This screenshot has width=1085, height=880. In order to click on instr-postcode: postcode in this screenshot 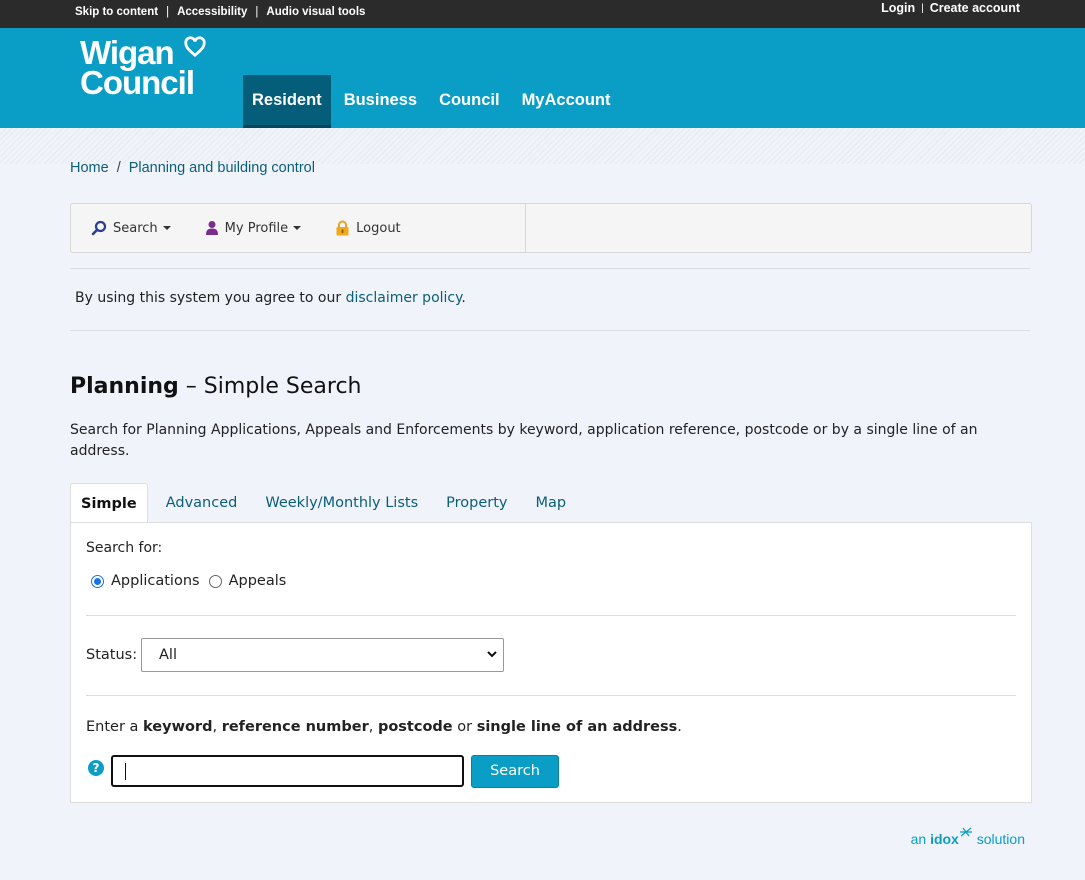, I will do `click(415, 727)`.